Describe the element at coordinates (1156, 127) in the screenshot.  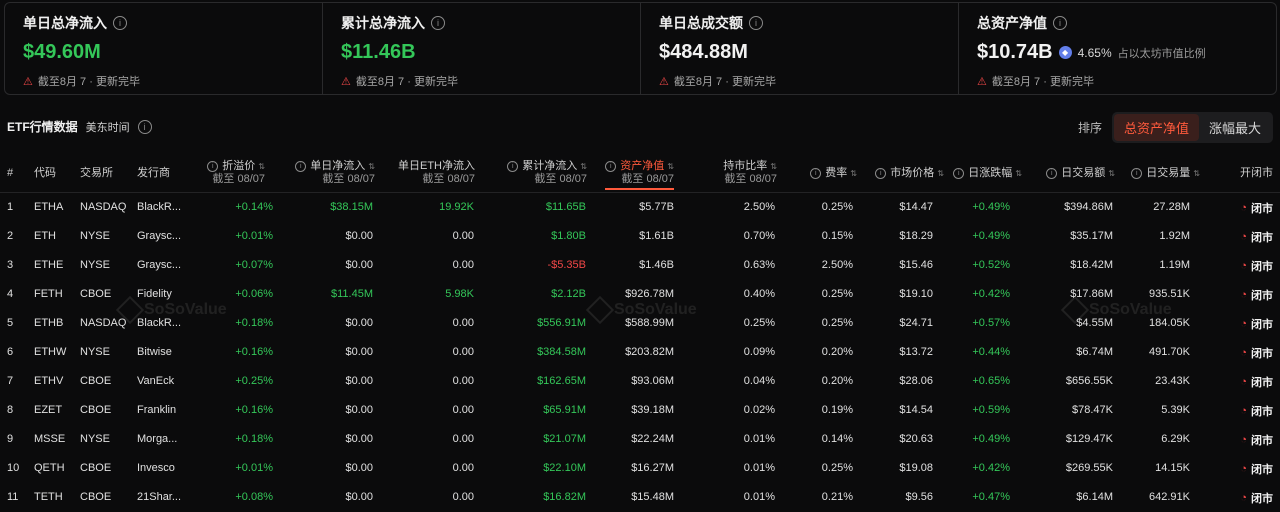
I see `sort-option-nav: 总资产净值` at that location.